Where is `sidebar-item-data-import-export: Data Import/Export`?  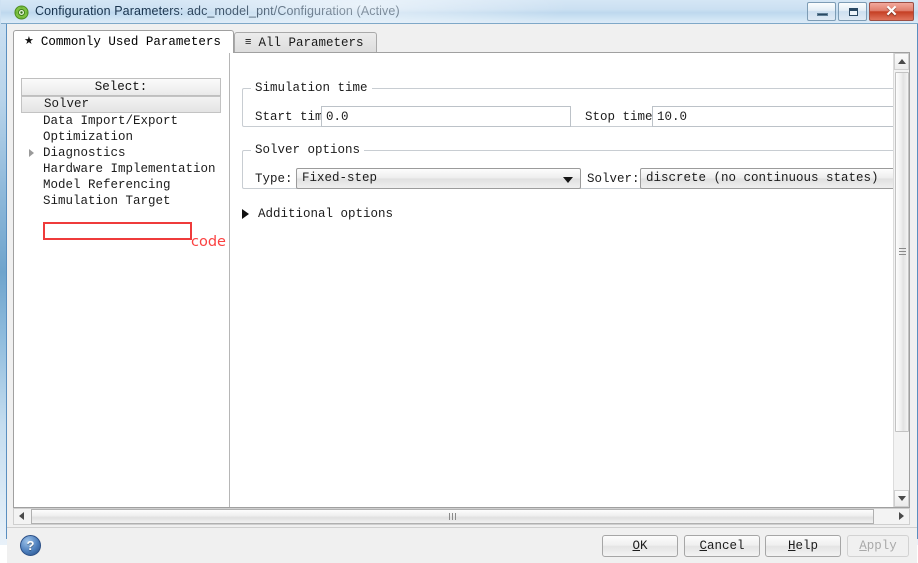 sidebar-item-data-import-export: Data Import/Export is located at coordinates (121, 121).